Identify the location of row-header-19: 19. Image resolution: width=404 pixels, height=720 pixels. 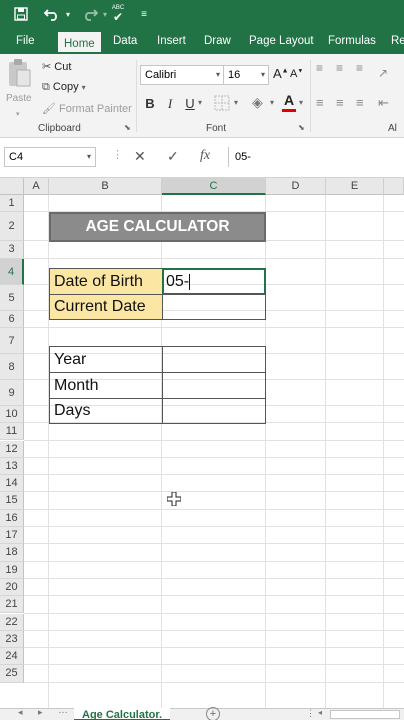
(12, 570).